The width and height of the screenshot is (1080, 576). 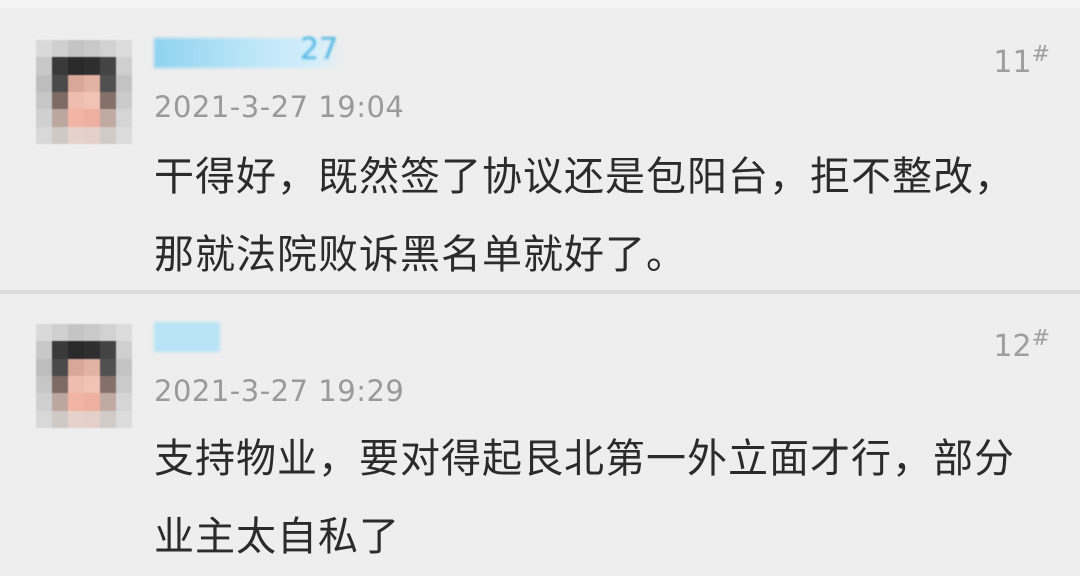 I want to click on floor-number: 11#, so click(x=1021, y=61).